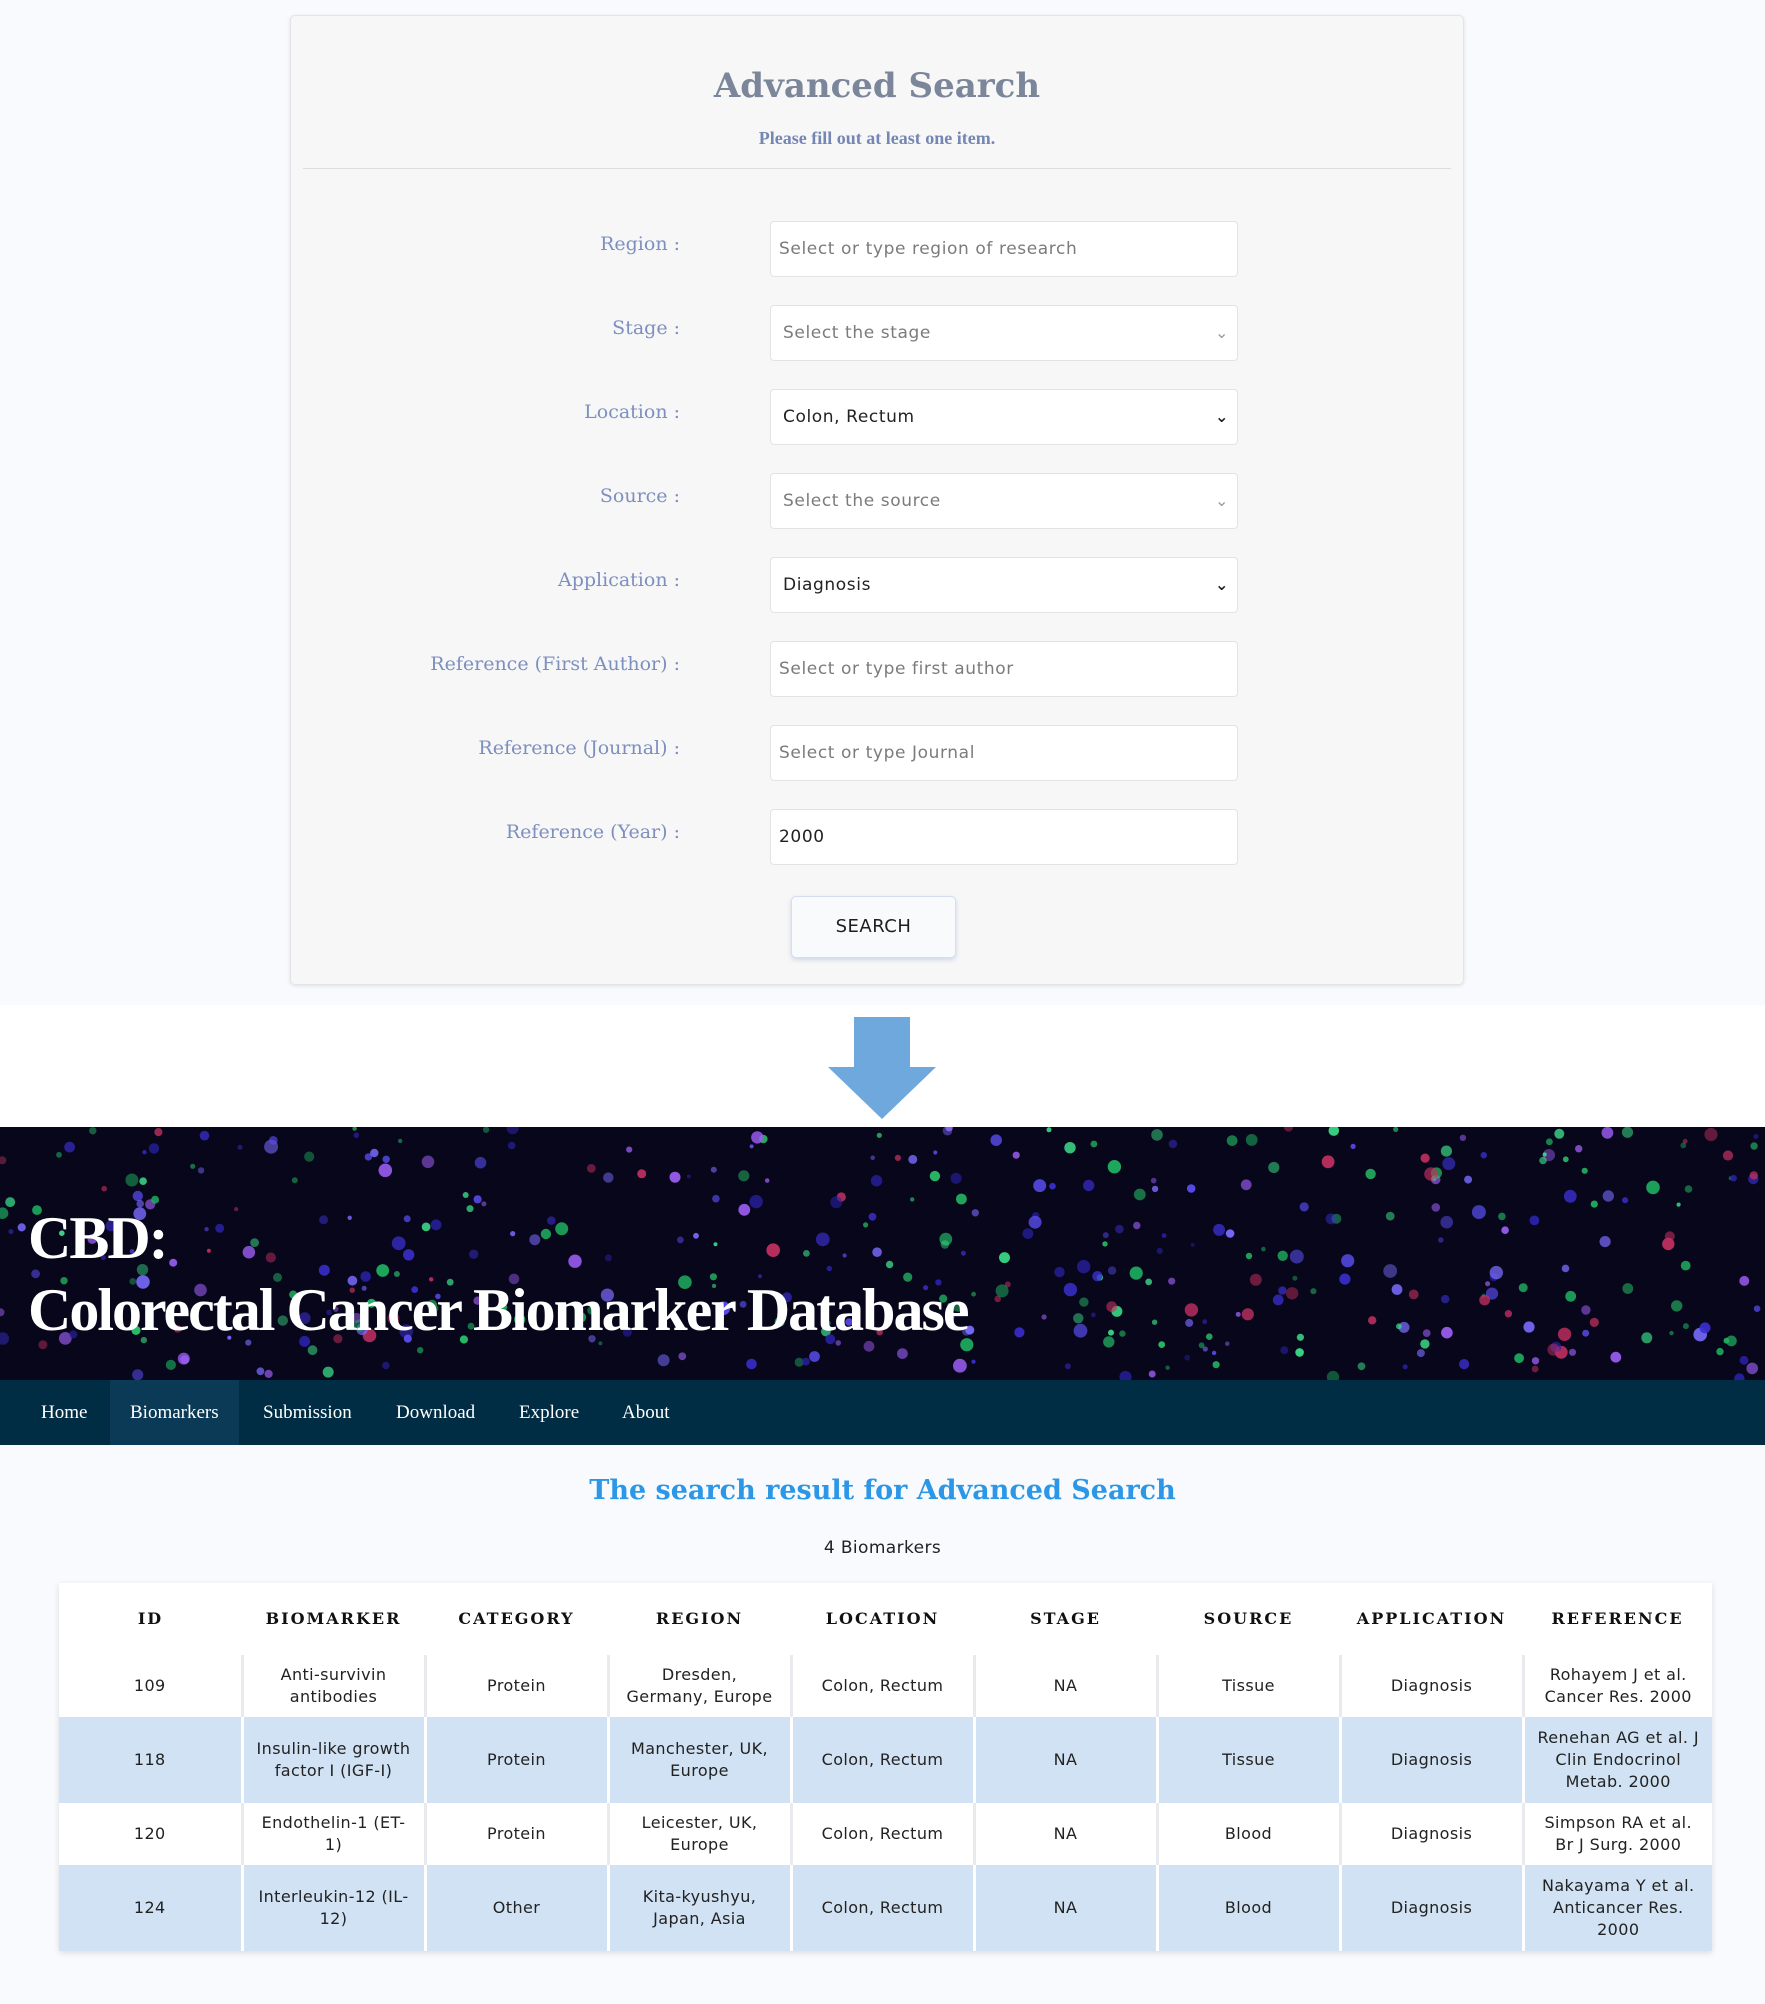  What do you see at coordinates (862, 501) in the screenshot?
I see `source-select-value: Select the source` at bounding box center [862, 501].